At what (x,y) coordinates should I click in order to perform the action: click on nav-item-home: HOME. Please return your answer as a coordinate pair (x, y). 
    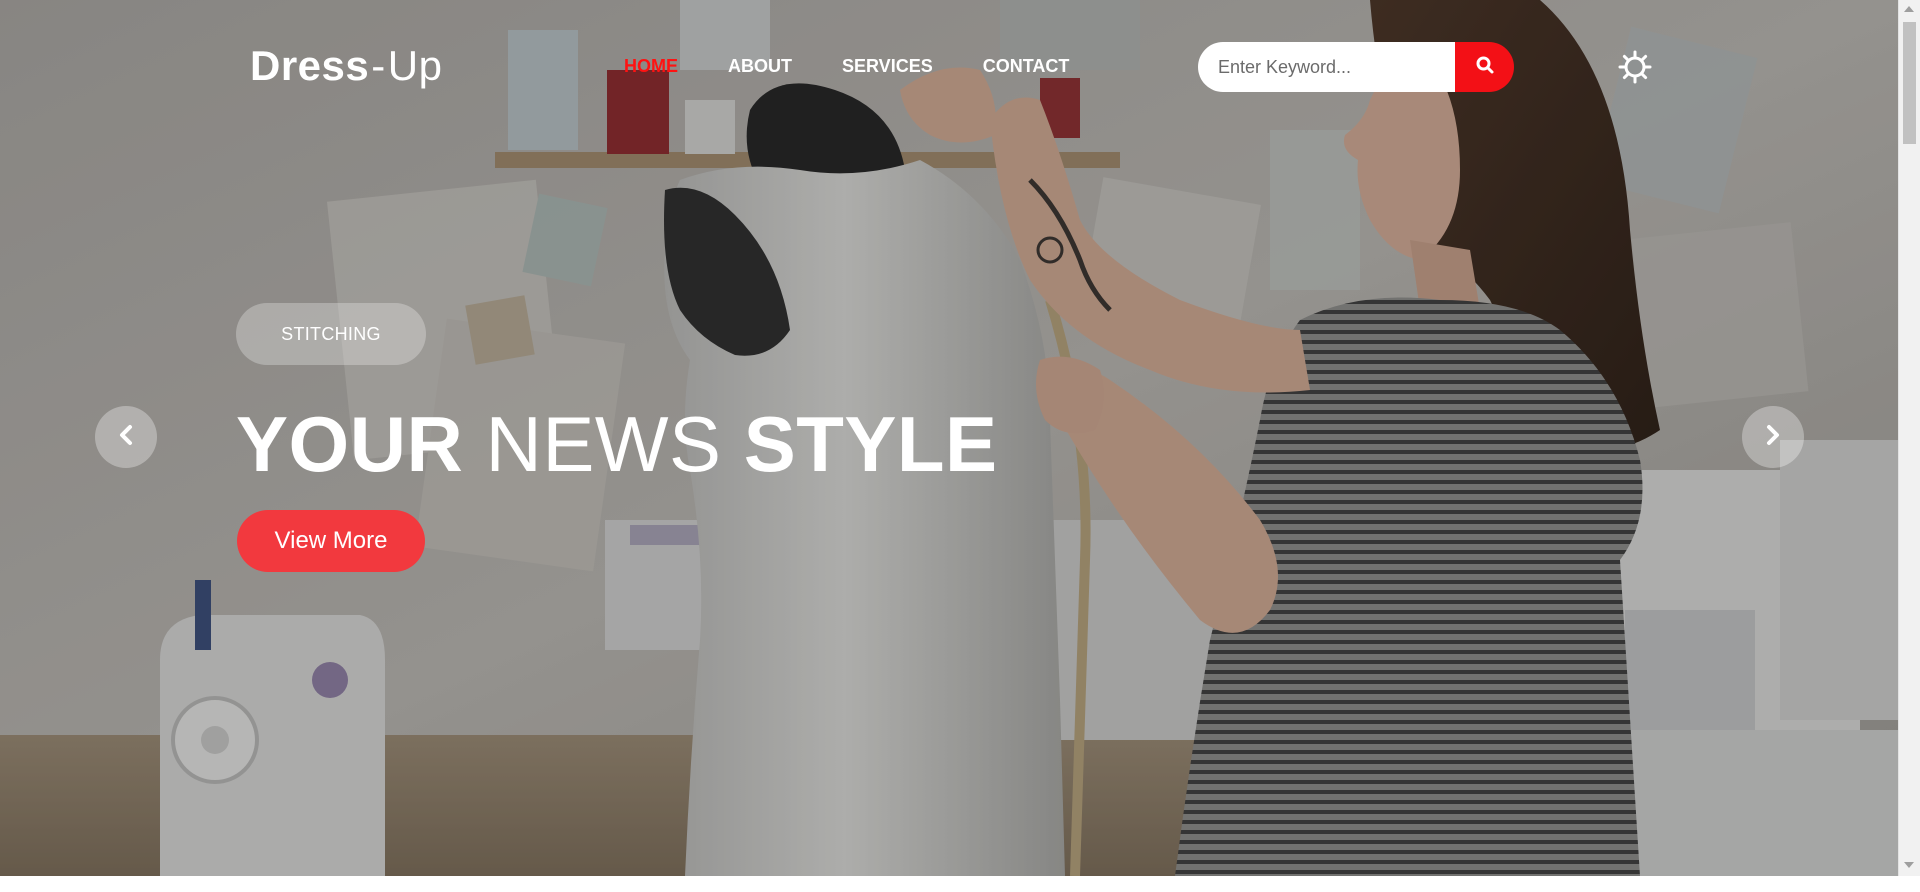
    Looking at the image, I should click on (651, 66).